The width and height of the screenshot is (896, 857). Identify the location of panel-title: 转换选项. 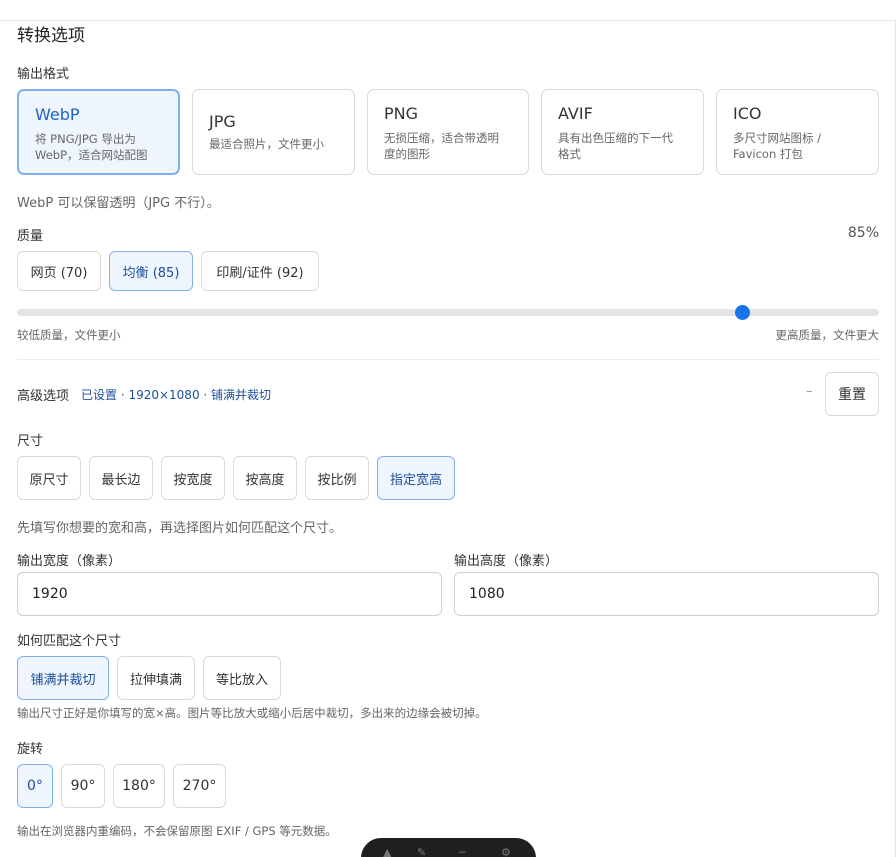
(51, 36).